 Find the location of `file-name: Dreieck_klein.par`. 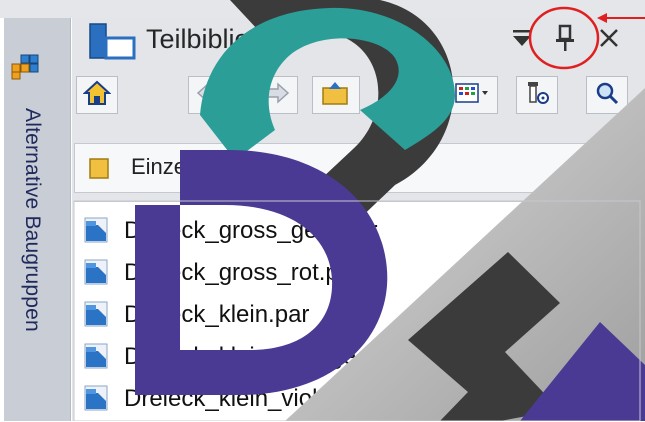

file-name: Dreieck_klein.par is located at coordinates (217, 314).